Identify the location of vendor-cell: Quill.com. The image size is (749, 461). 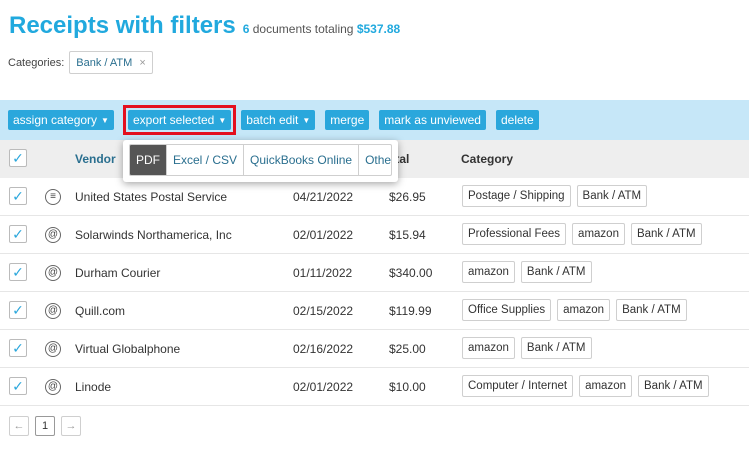
(100, 311).